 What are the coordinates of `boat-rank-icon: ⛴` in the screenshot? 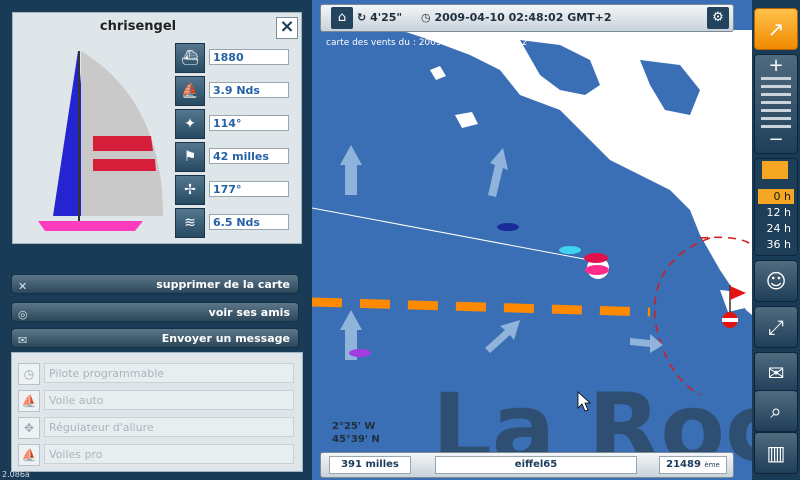 It's located at (190, 58).